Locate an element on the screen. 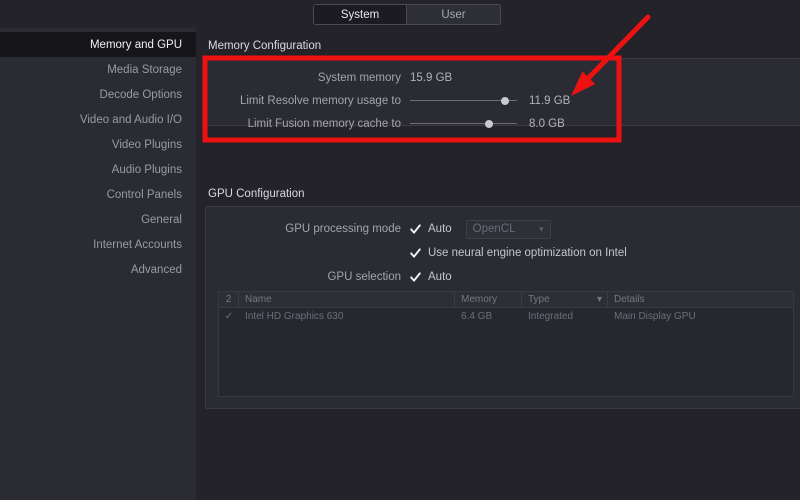 The image size is (800, 500). slider-track is located at coordinates (463, 123).